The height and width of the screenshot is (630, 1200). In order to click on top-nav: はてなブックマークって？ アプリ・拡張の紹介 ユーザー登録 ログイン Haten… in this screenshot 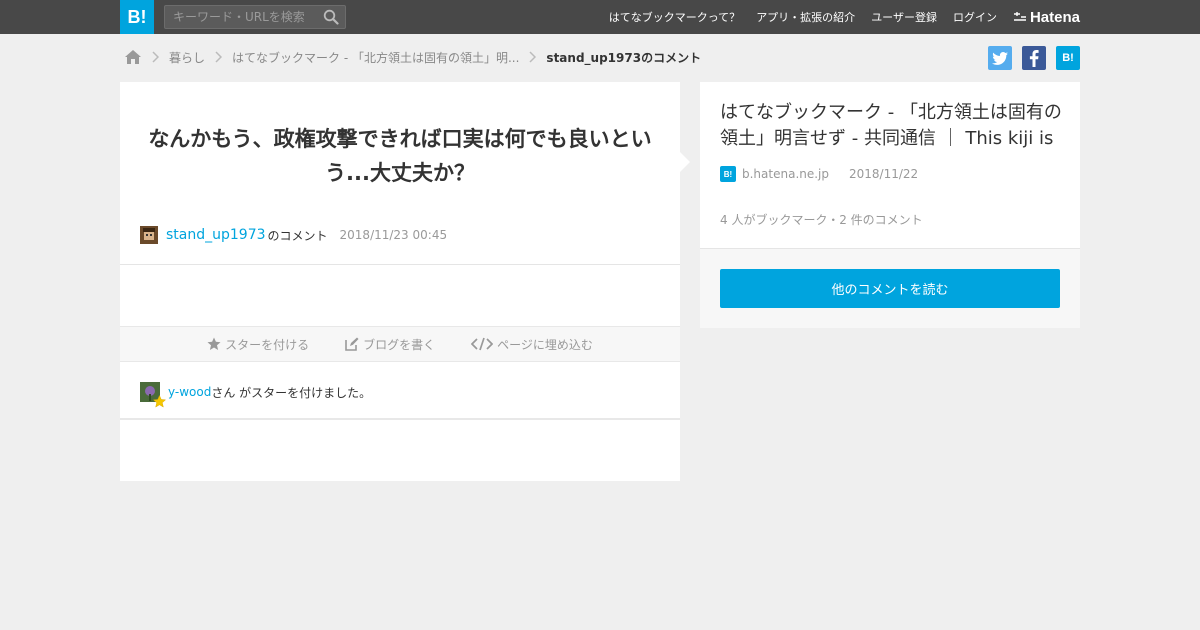, I will do `click(836, 17)`.